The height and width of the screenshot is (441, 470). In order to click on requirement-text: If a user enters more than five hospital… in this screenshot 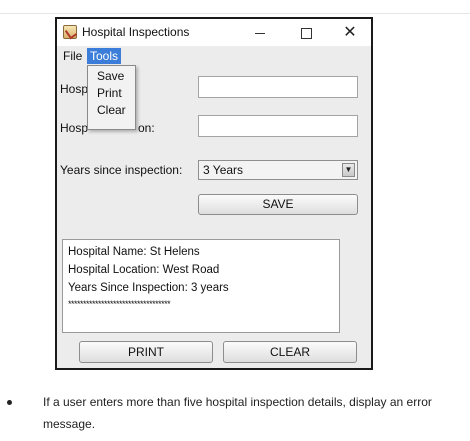, I will do `click(237, 413)`.